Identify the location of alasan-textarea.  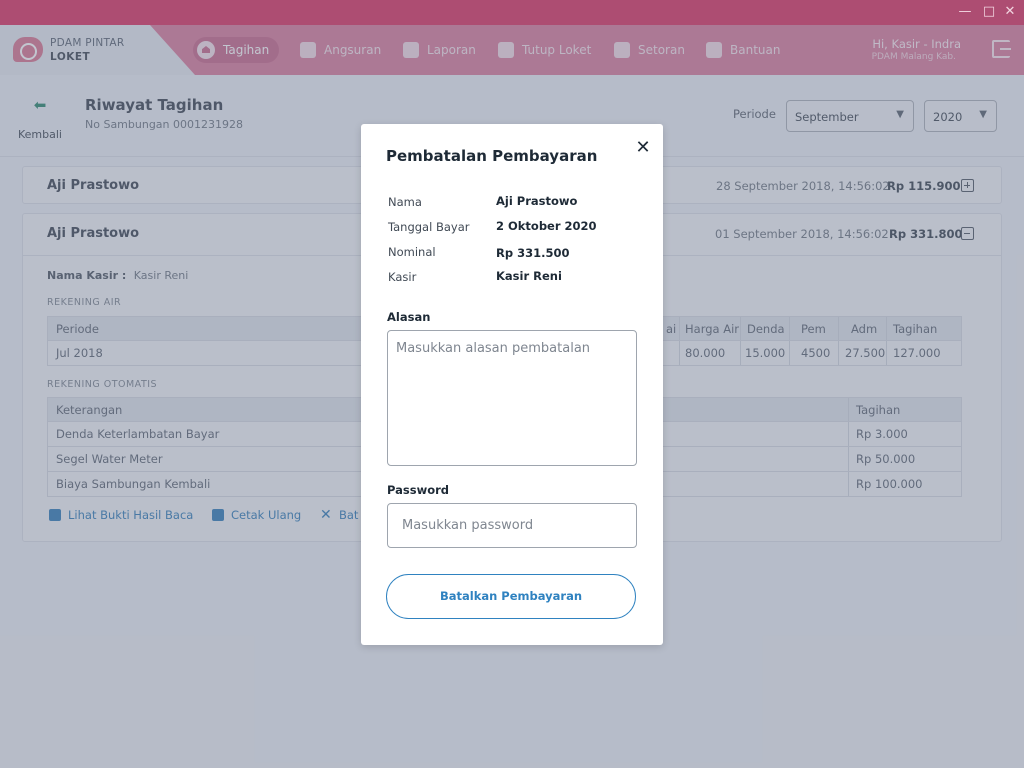
(512, 398).